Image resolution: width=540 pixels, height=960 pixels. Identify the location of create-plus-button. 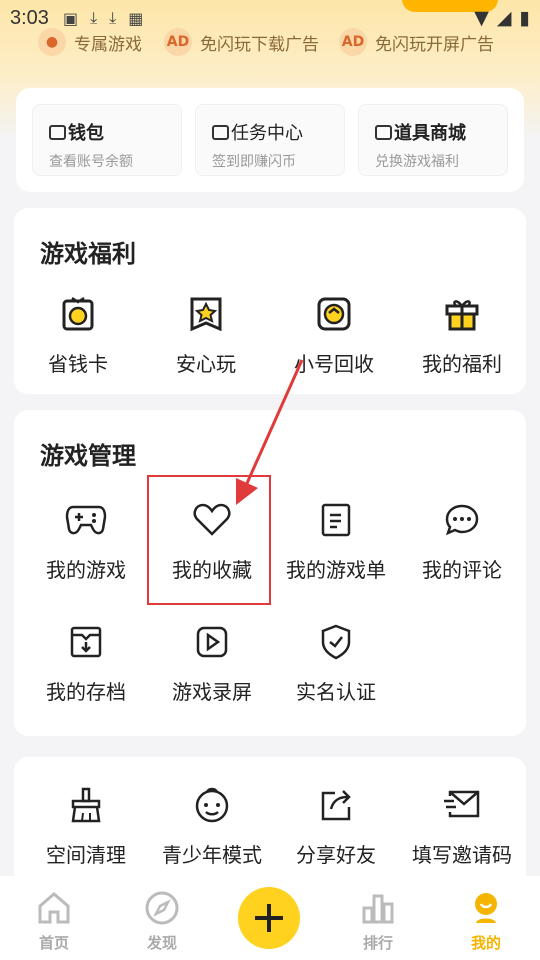
(269, 918).